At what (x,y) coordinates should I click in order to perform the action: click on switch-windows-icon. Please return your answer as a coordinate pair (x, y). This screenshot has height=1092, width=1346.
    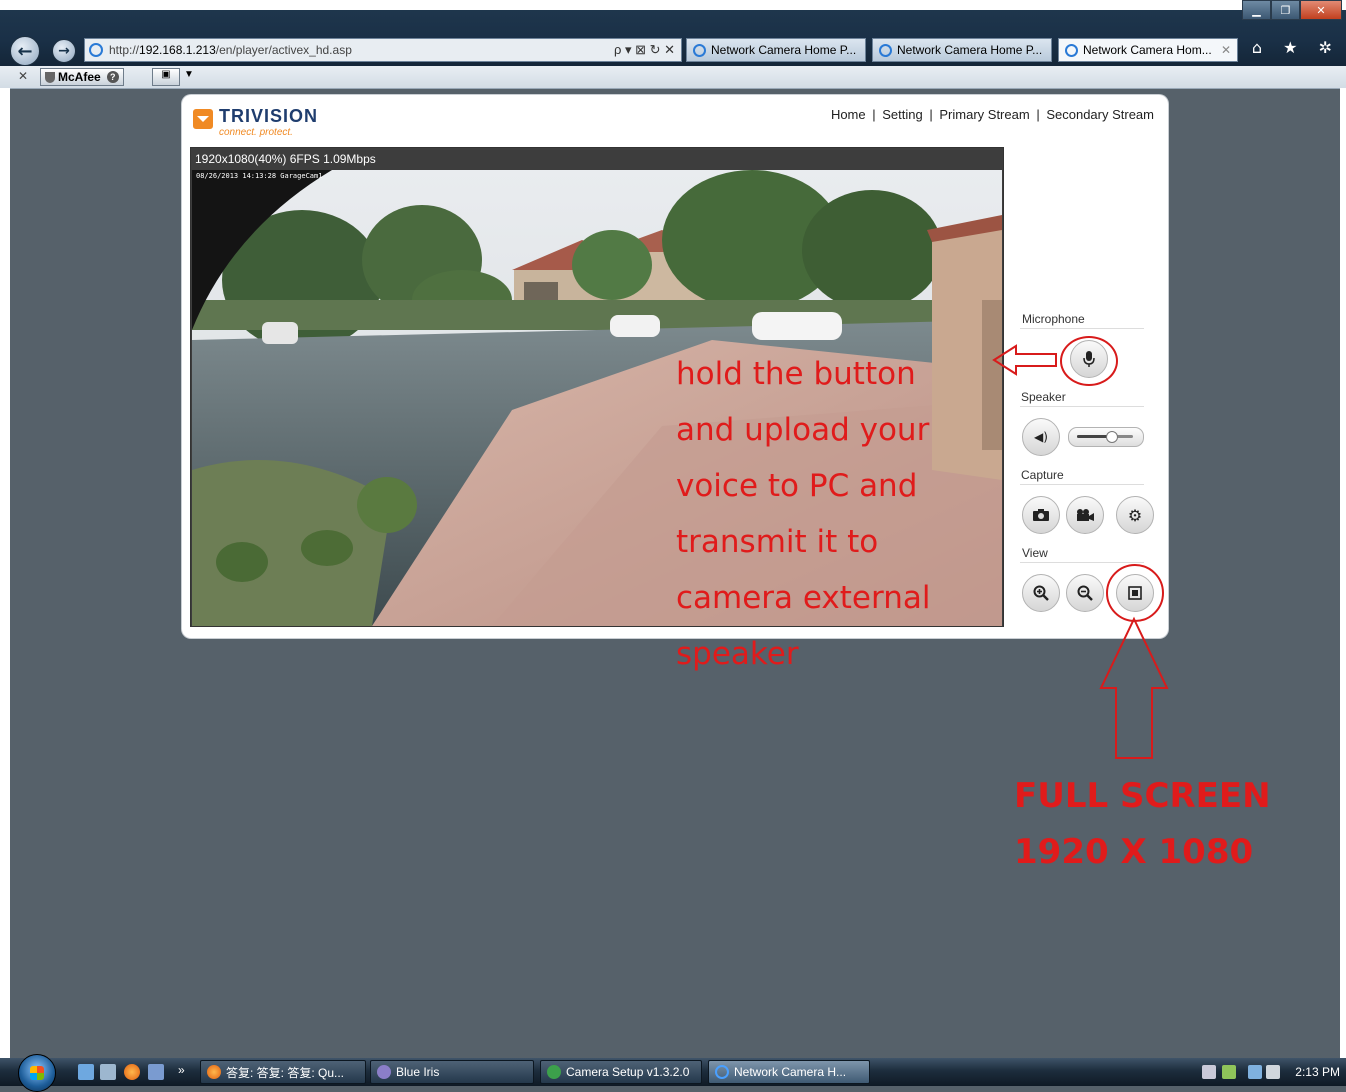
    Looking at the image, I should click on (108, 1072).